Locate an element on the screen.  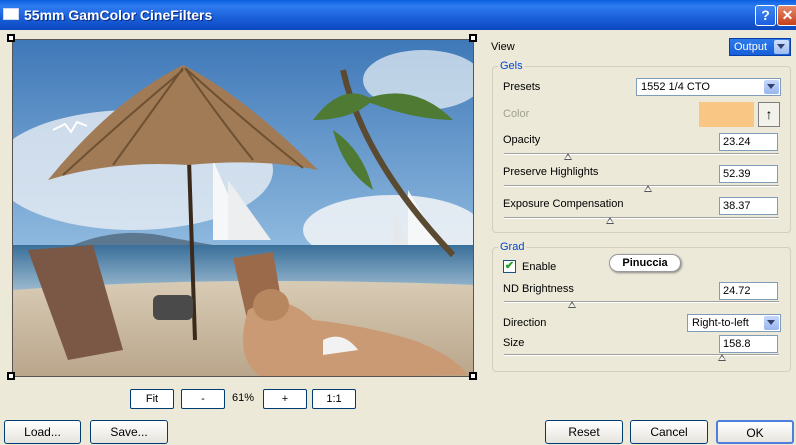
exposure-compensation-slider-track is located at coordinates (641, 218).